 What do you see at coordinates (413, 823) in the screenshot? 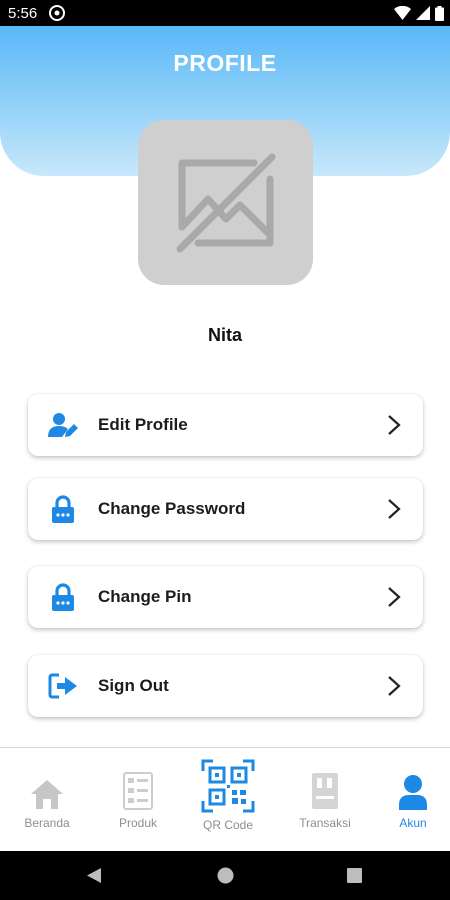
I see `nav-label: Akun` at bounding box center [413, 823].